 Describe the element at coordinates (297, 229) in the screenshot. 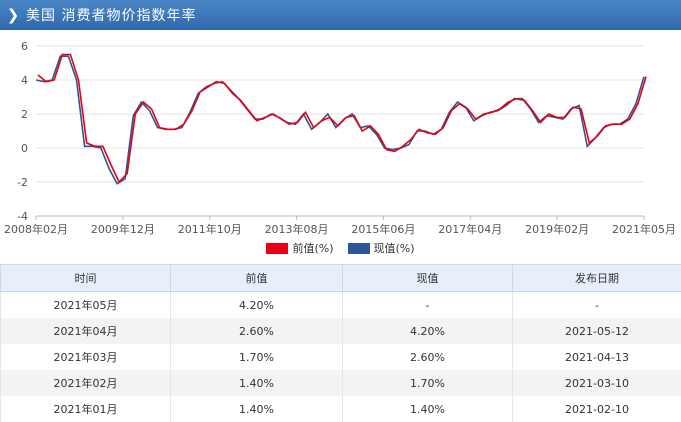

I see `x-tick-label: 2013年08月` at that location.